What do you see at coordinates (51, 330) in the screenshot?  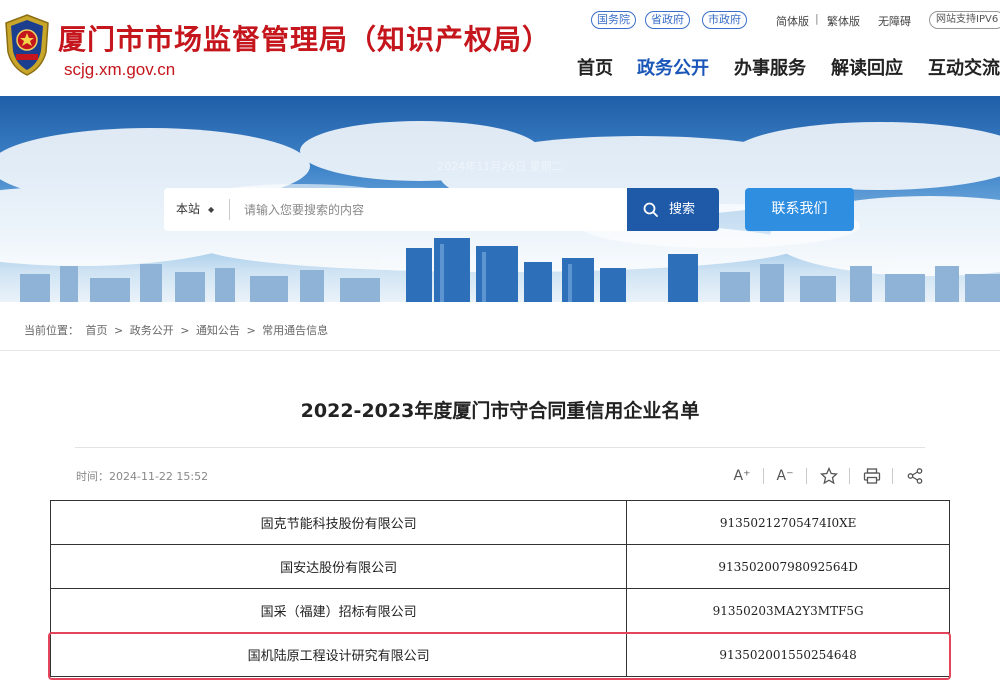 I see `breadcrumb-prefix: 当前位置：` at bounding box center [51, 330].